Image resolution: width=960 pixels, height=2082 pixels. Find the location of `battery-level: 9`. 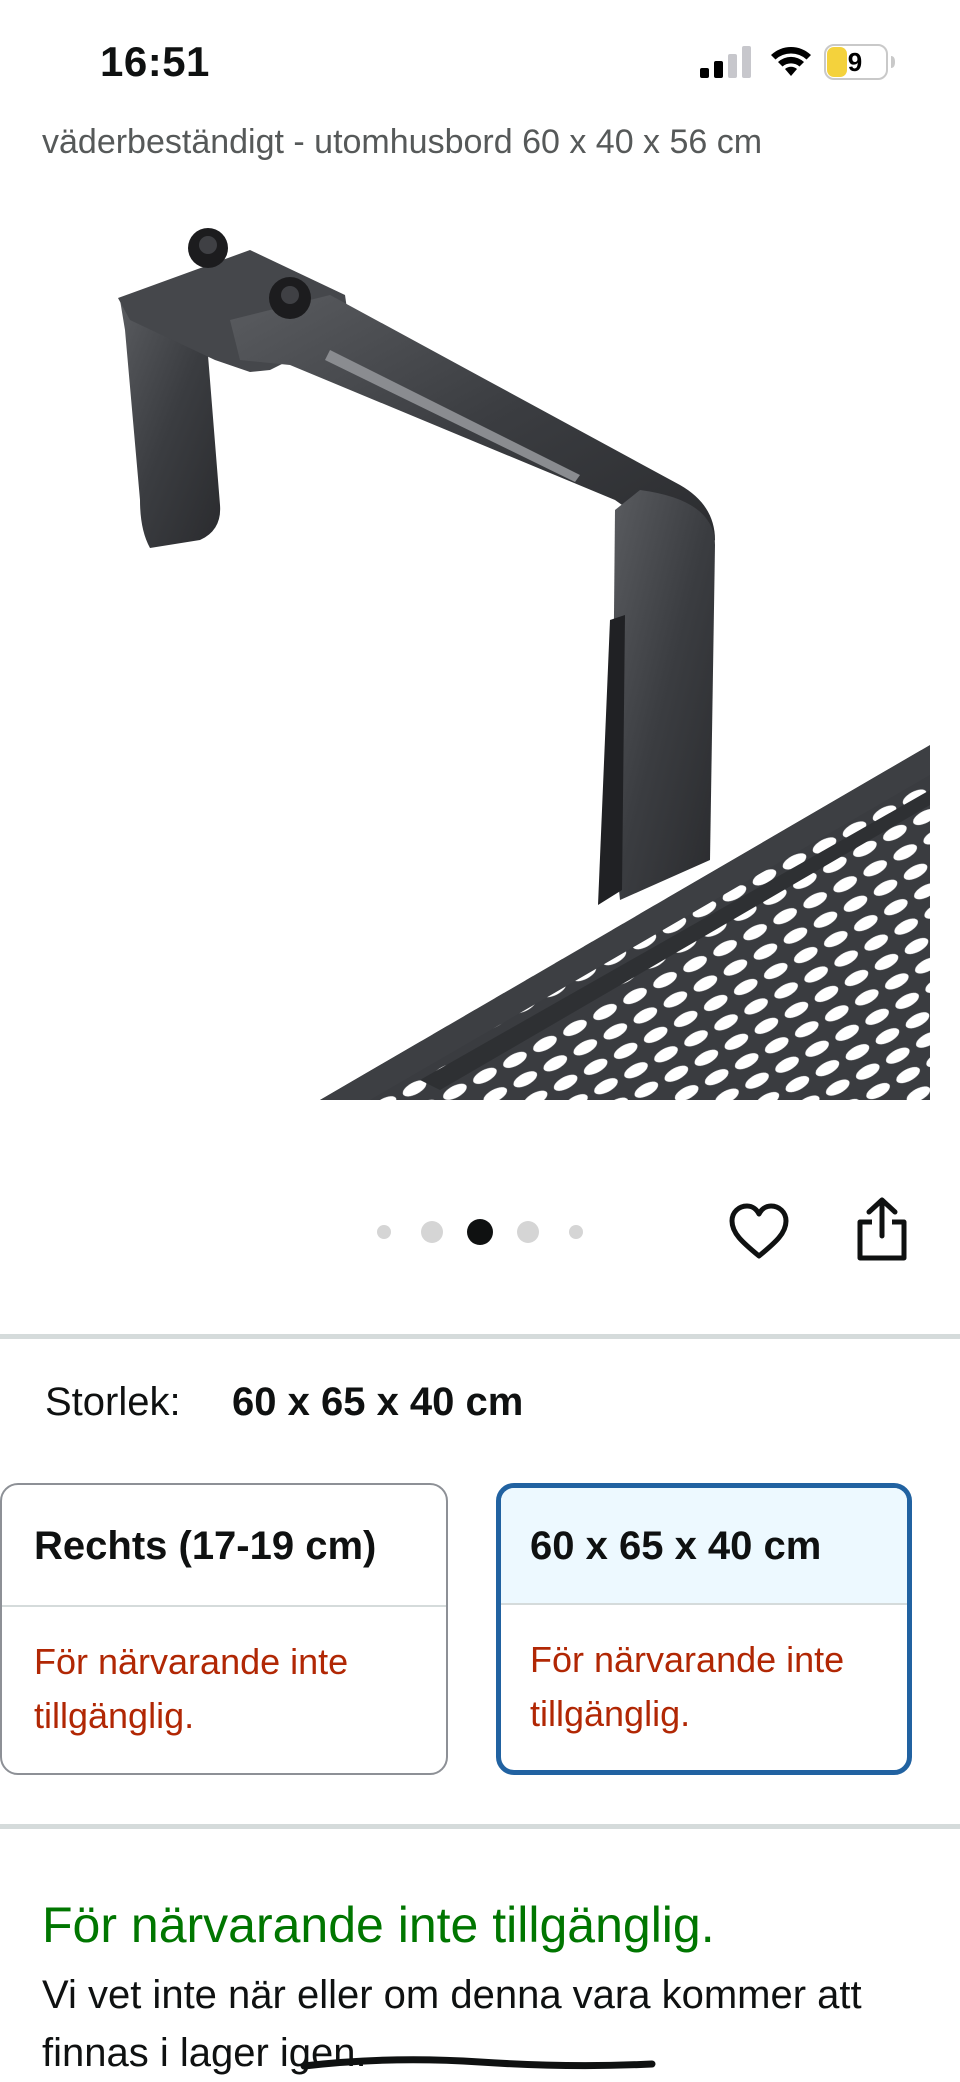

battery-level: 9 is located at coordinates (855, 62).